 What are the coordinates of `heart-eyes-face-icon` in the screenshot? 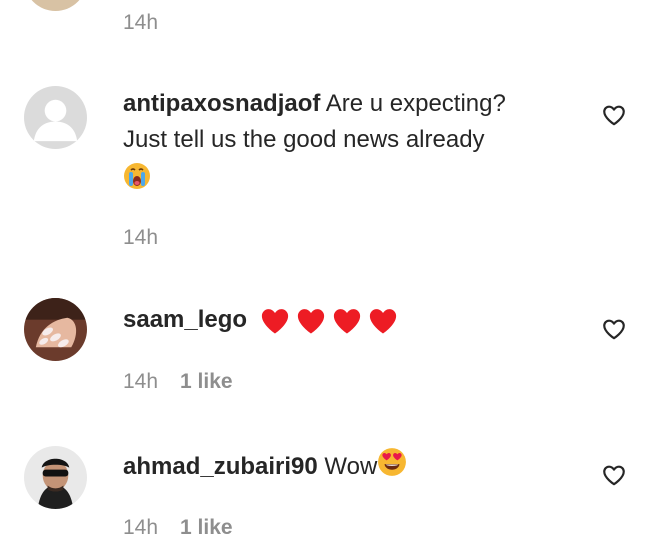 It's located at (392, 467).